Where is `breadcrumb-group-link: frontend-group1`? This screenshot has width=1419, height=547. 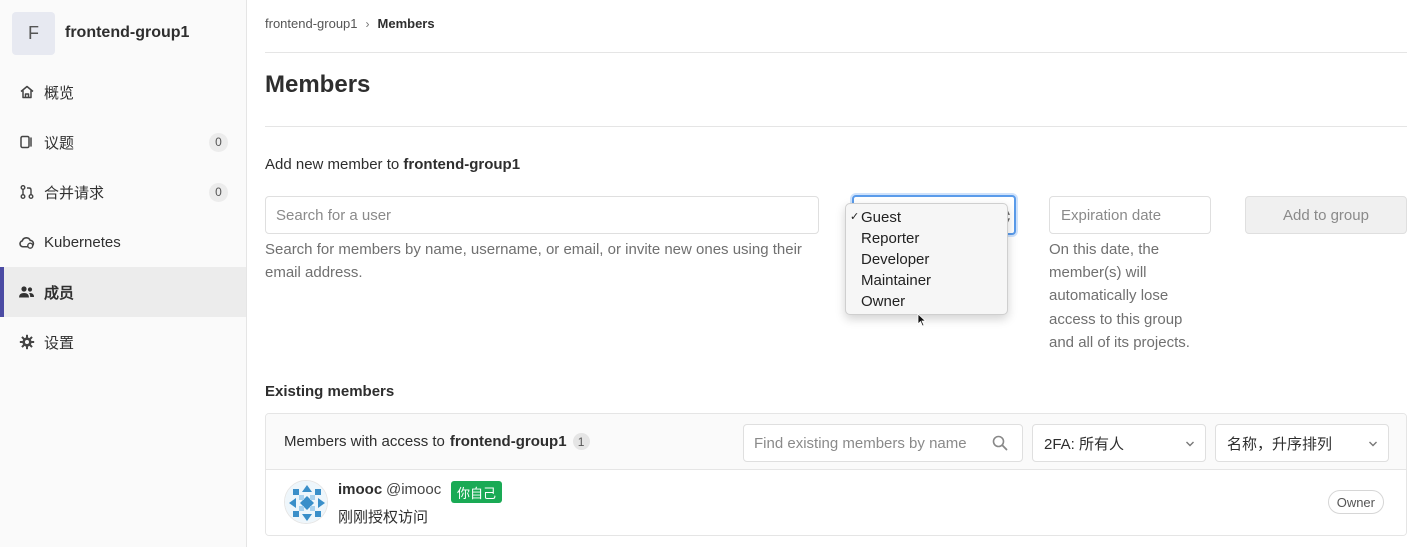
breadcrumb-group-link: frontend-group1 is located at coordinates (311, 23).